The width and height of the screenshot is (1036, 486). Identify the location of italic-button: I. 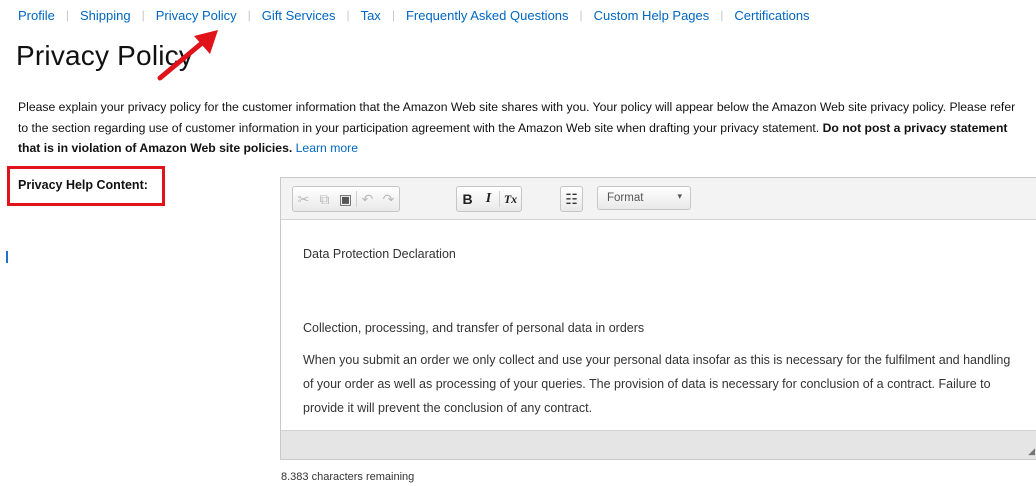
(488, 199).